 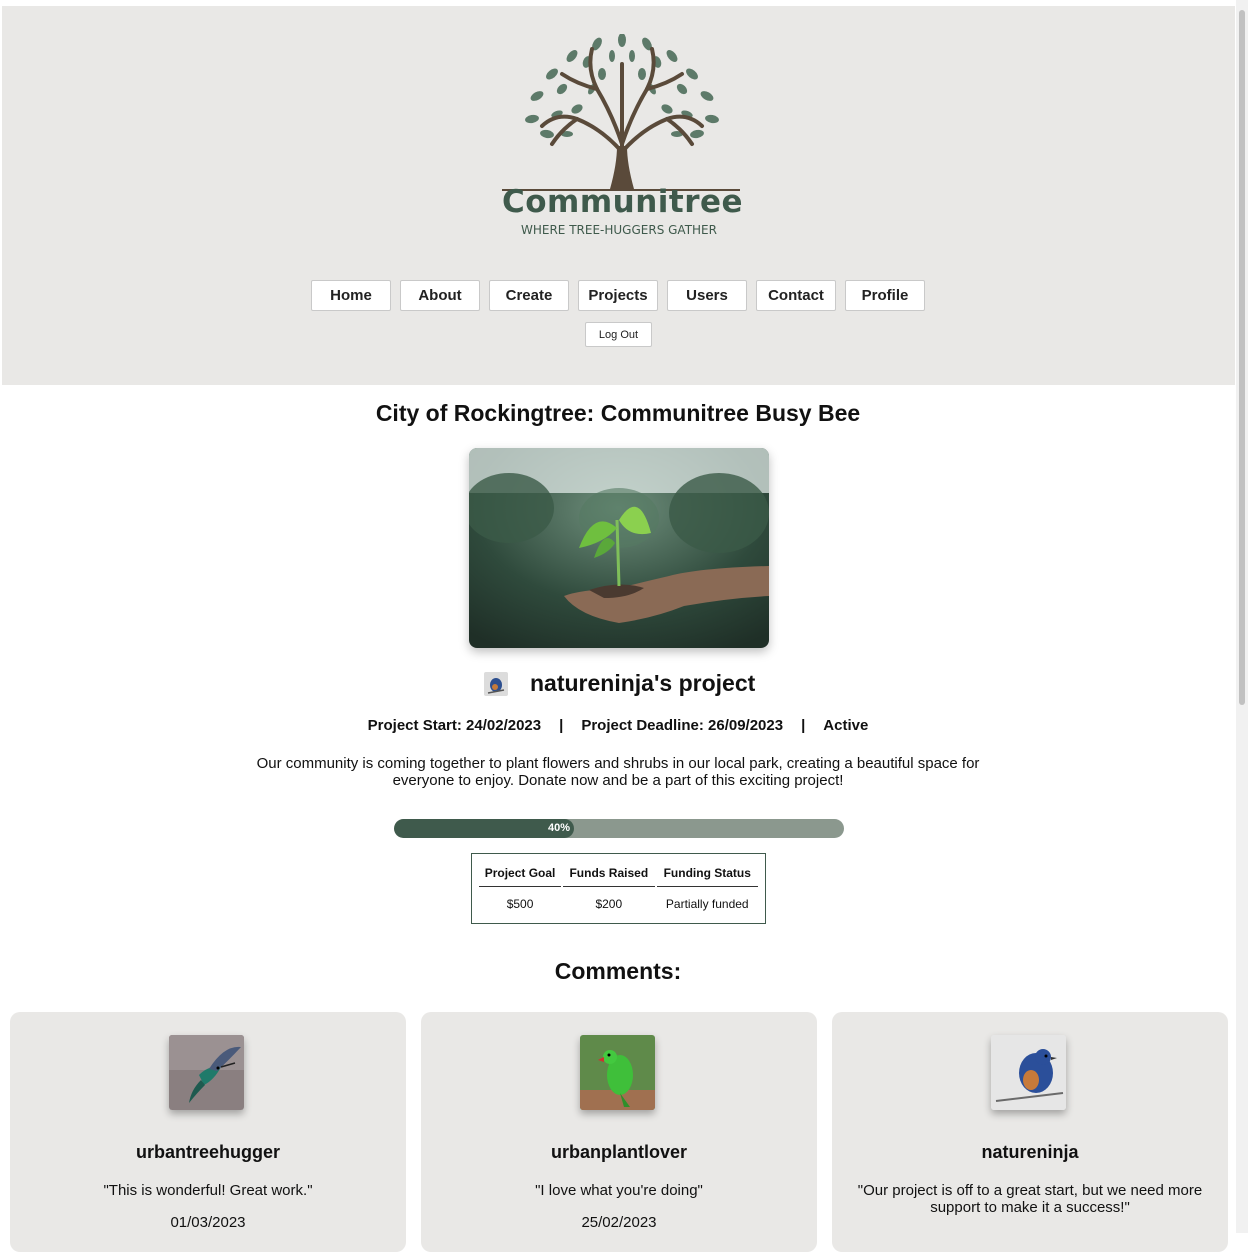 What do you see at coordinates (619, 828) in the screenshot?
I see `funding-progress-bar: 40%` at bounding box center [619, 828].